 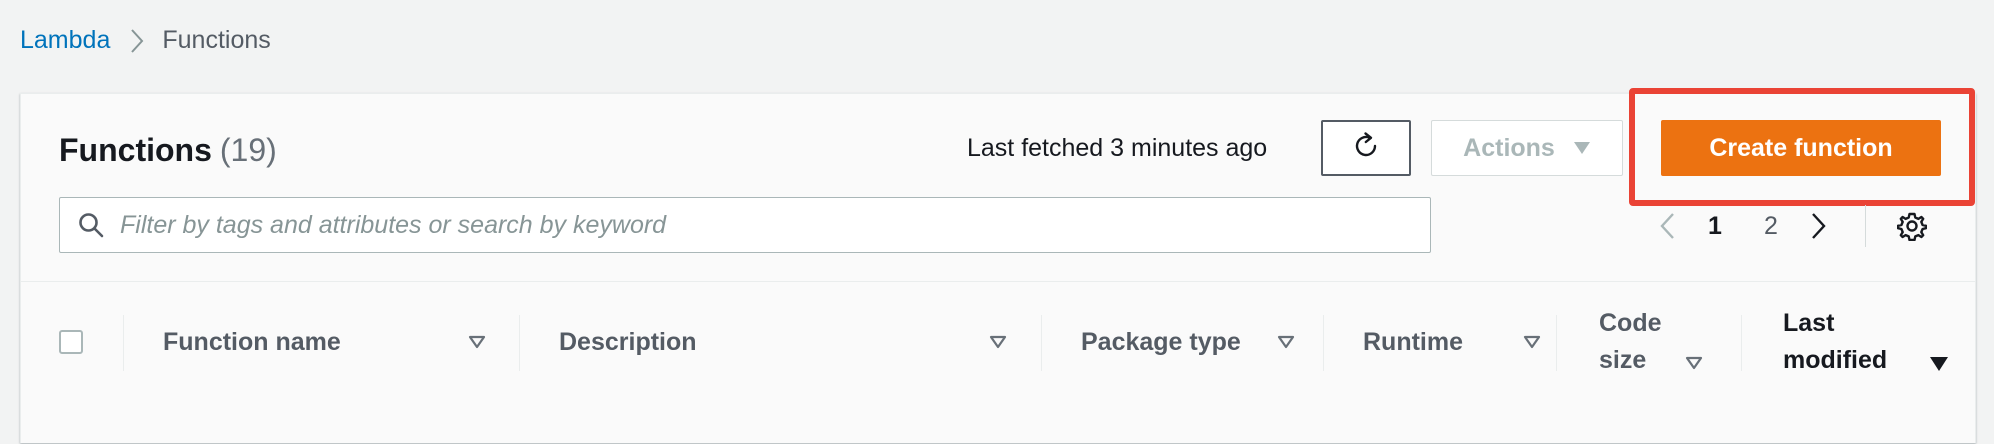 I want to click on search-icon, so click(x=91, y=225).